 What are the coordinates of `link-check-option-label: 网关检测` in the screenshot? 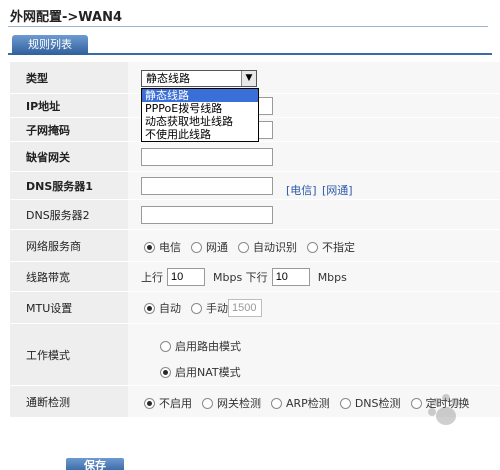 It's located at (239, 403).